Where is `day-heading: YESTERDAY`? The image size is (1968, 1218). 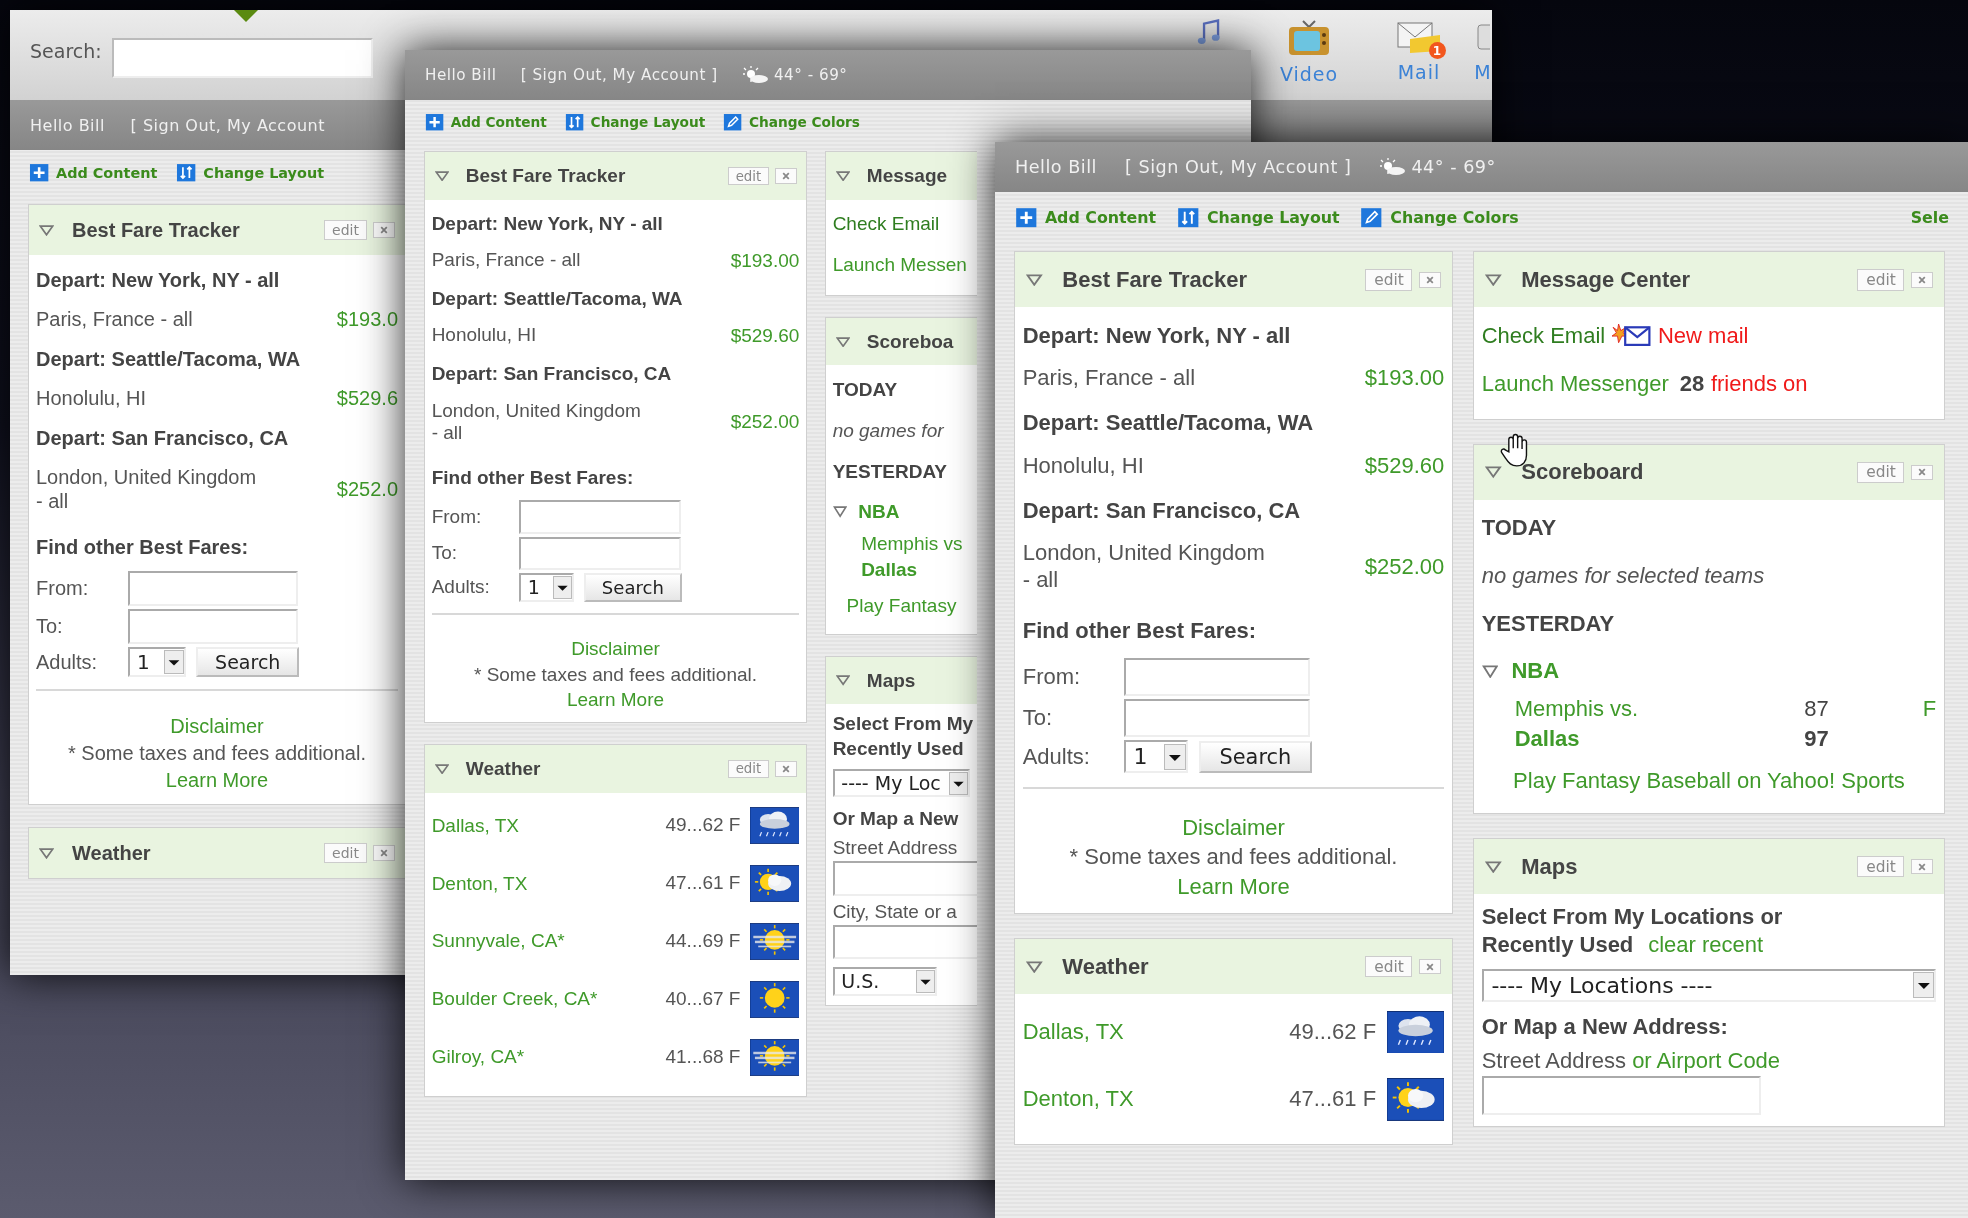 day-heading: YESTERDAY is located at coordinates (1548, 624).